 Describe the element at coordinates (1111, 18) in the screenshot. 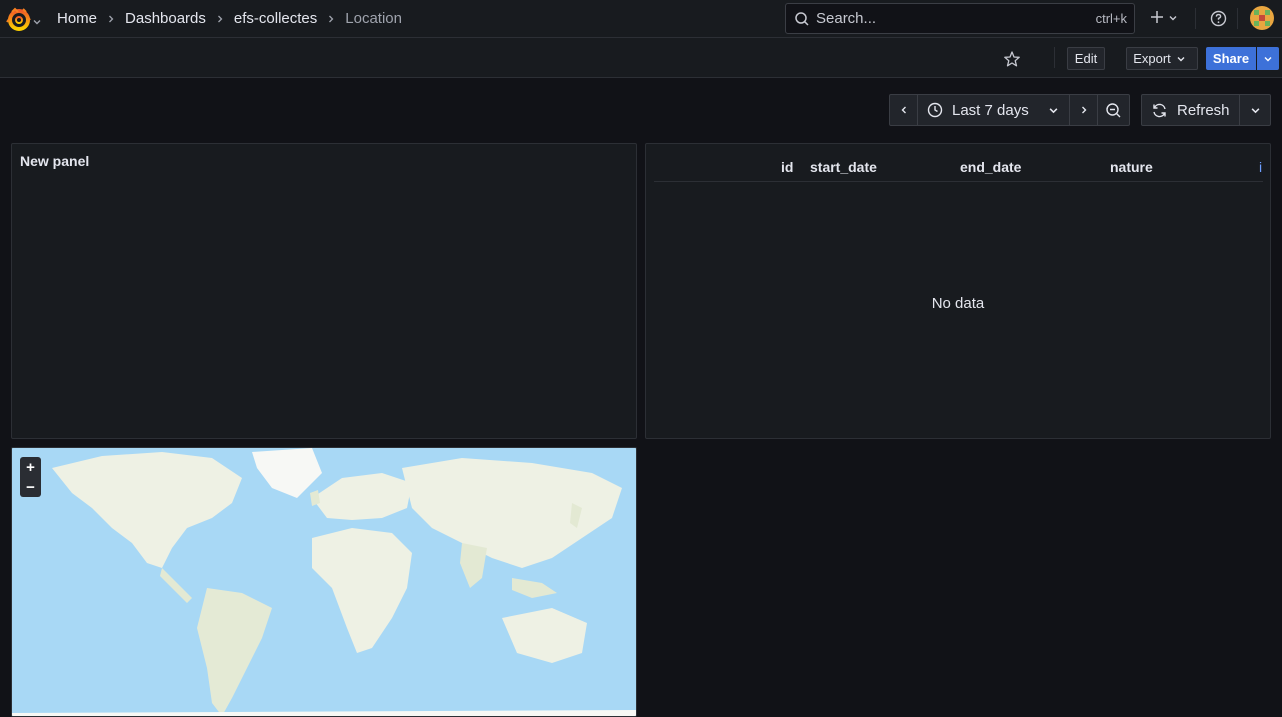

I see `search-shortcut: ctrl+k` at that location.